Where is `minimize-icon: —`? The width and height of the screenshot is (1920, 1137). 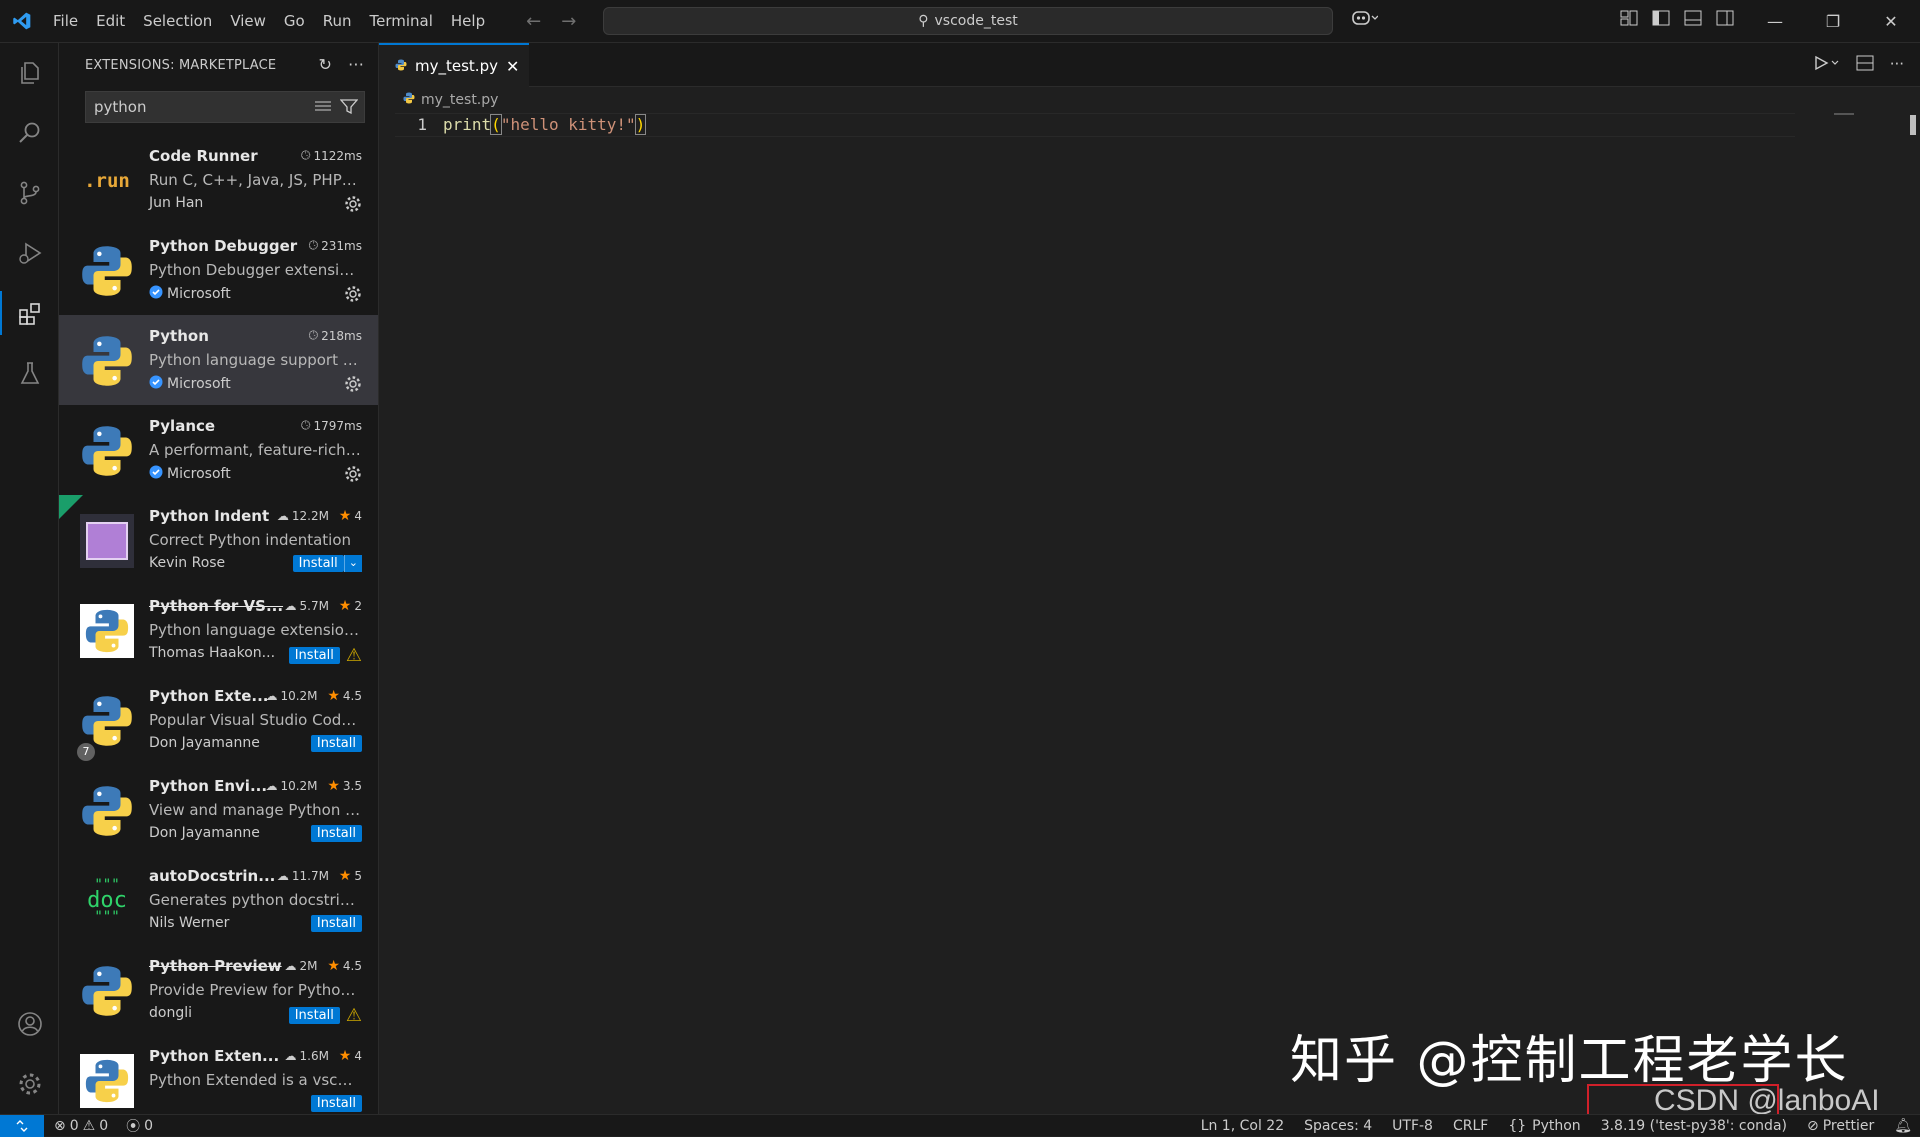 minimize-icon: — is located at coordinates (1775, 21).